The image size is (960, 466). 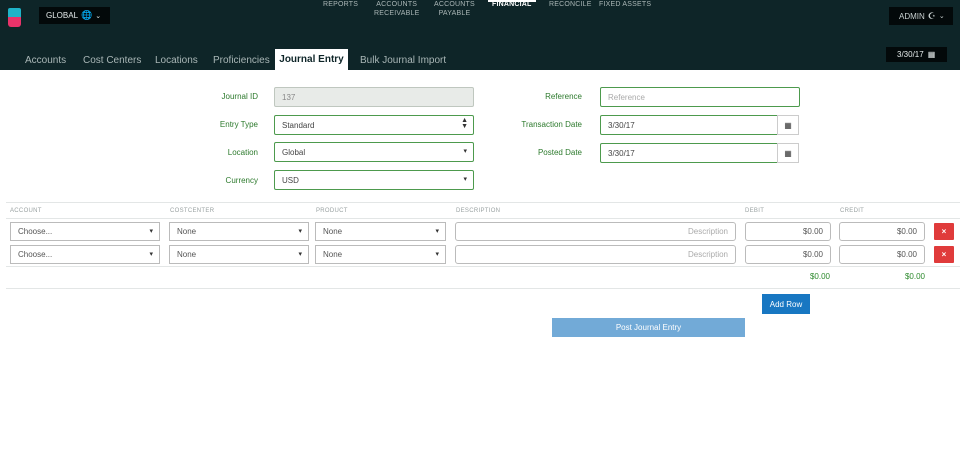 What do you see at coordinates (464, 123) in the screenshot?
I see `updown-icon: ▲ ▼` at bounding box center [464, 123].